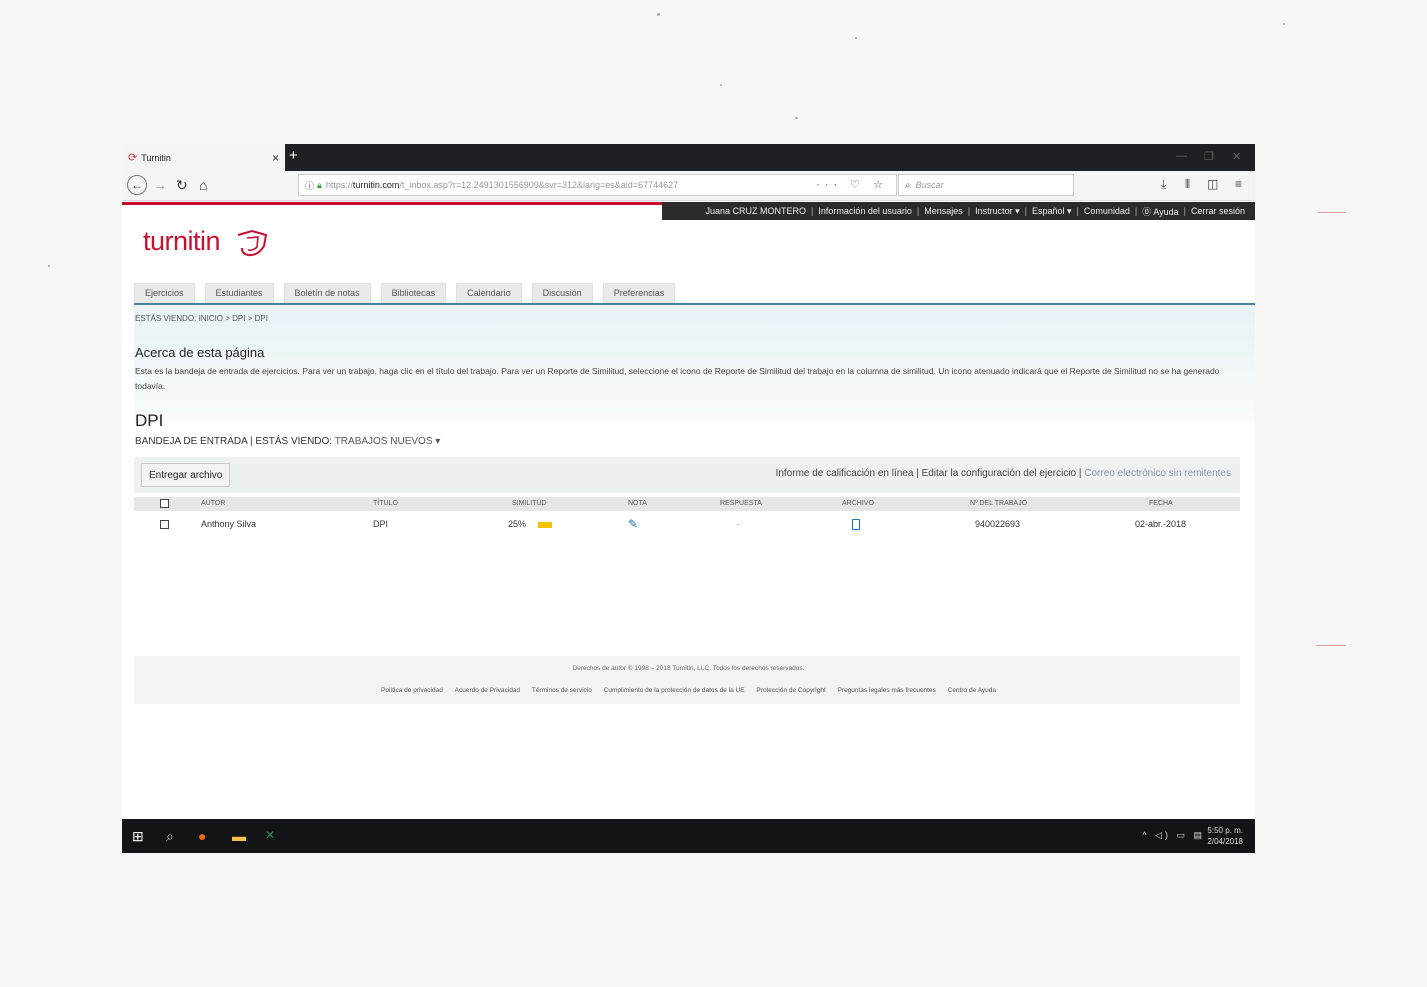 Image resolution: width=1427 pixels, height=987 pixels. I want to click on footer-link: Protección de Copyright, so click(790, 690).